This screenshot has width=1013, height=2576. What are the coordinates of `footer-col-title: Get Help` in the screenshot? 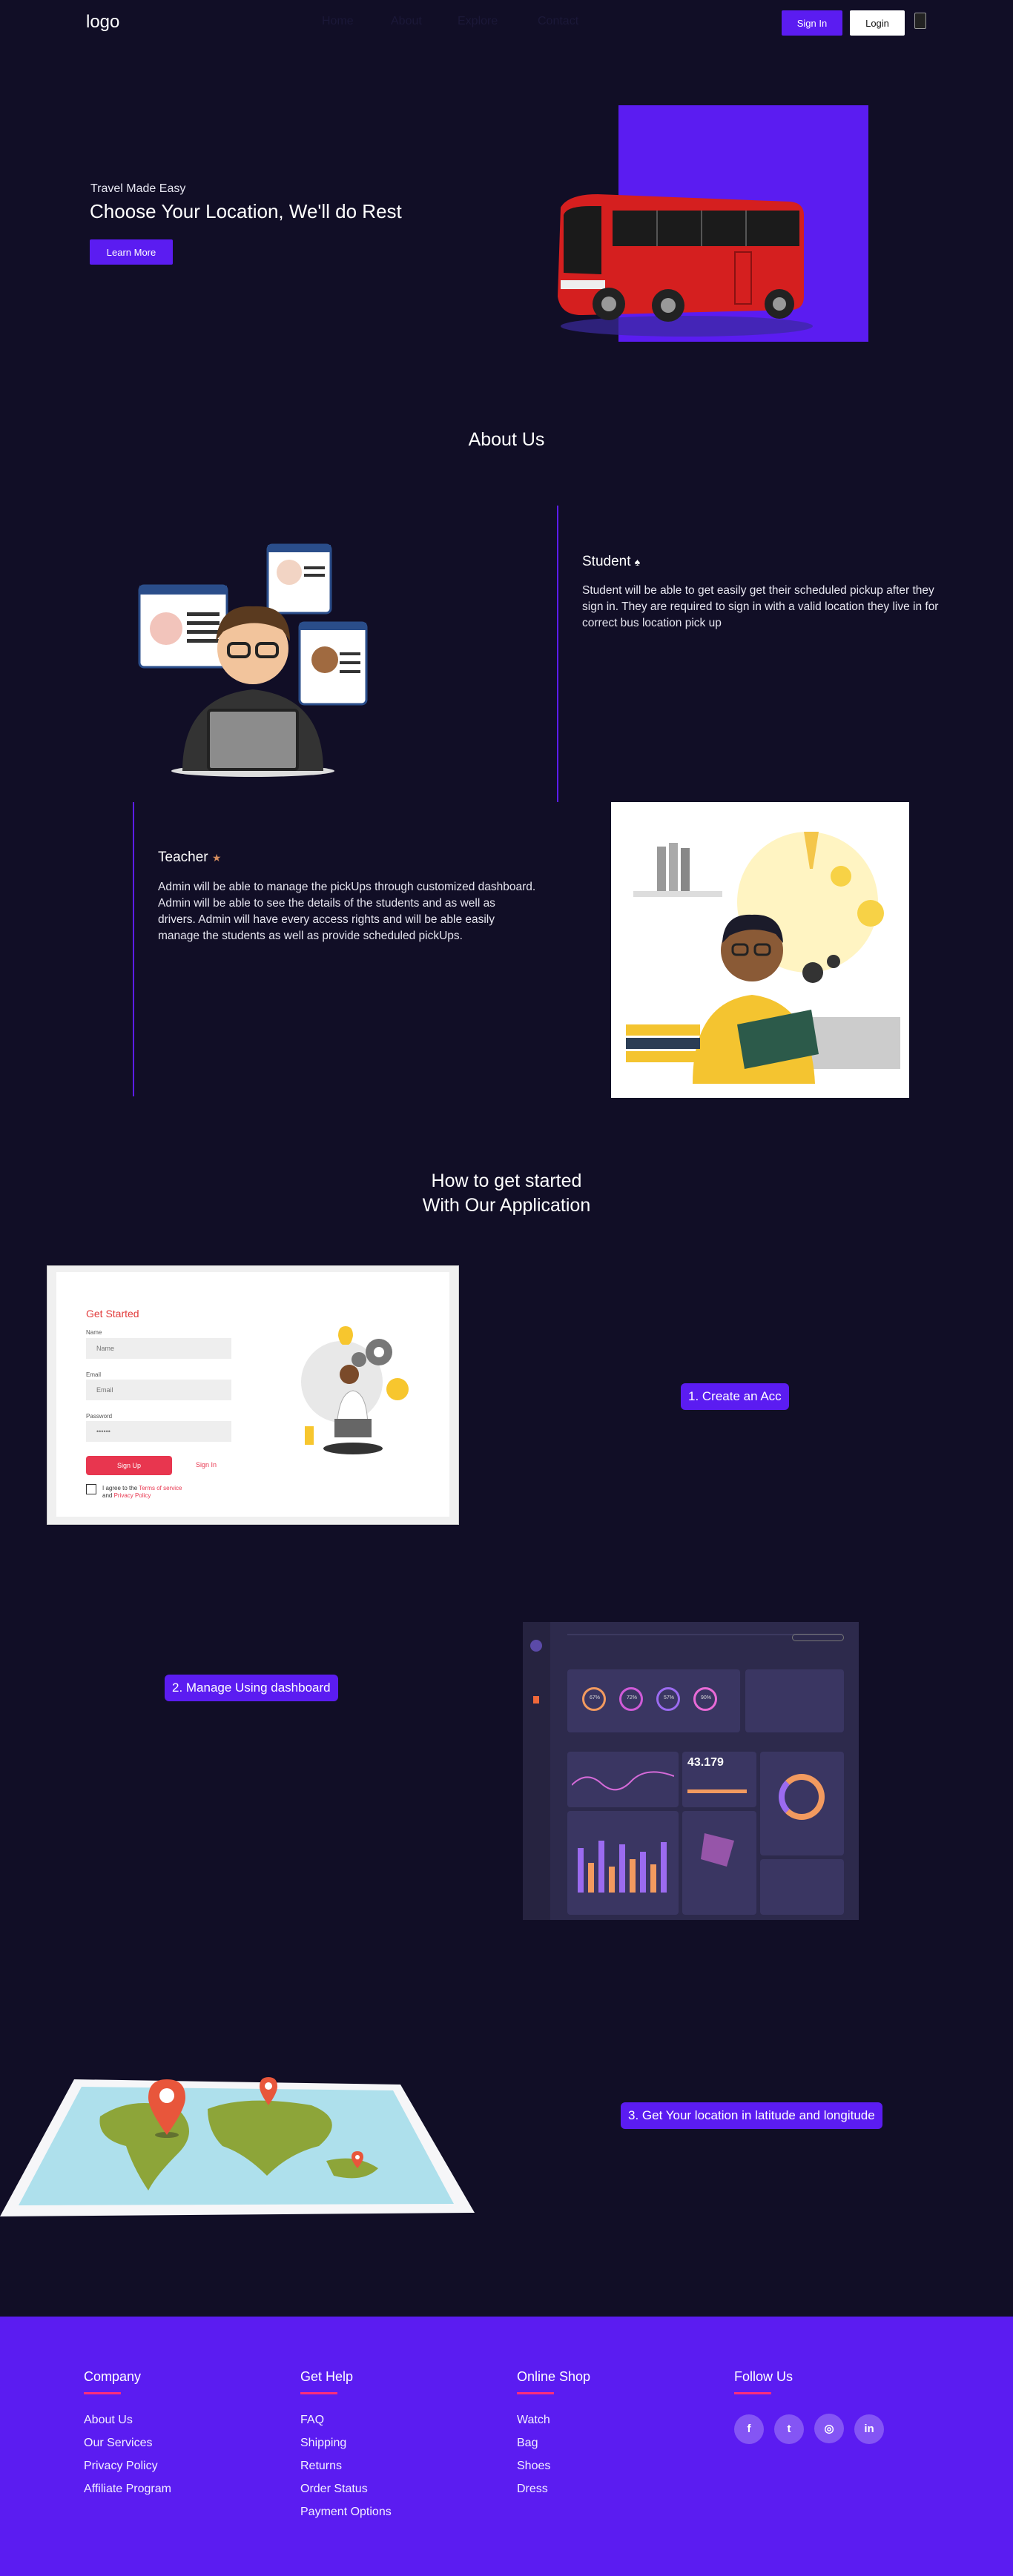 It's located at (327, 2376).